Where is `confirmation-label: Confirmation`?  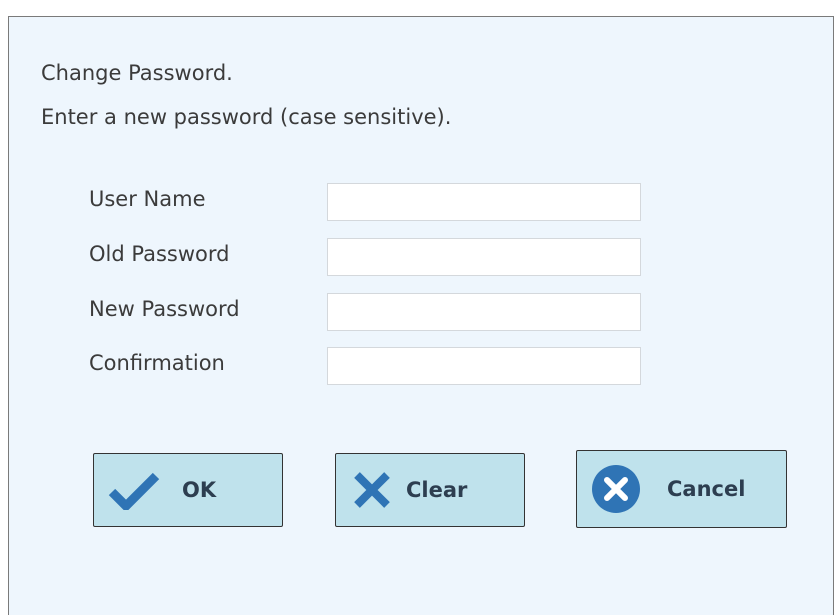
confirmation-label: Confirmation is located at coordinates (157, 363).